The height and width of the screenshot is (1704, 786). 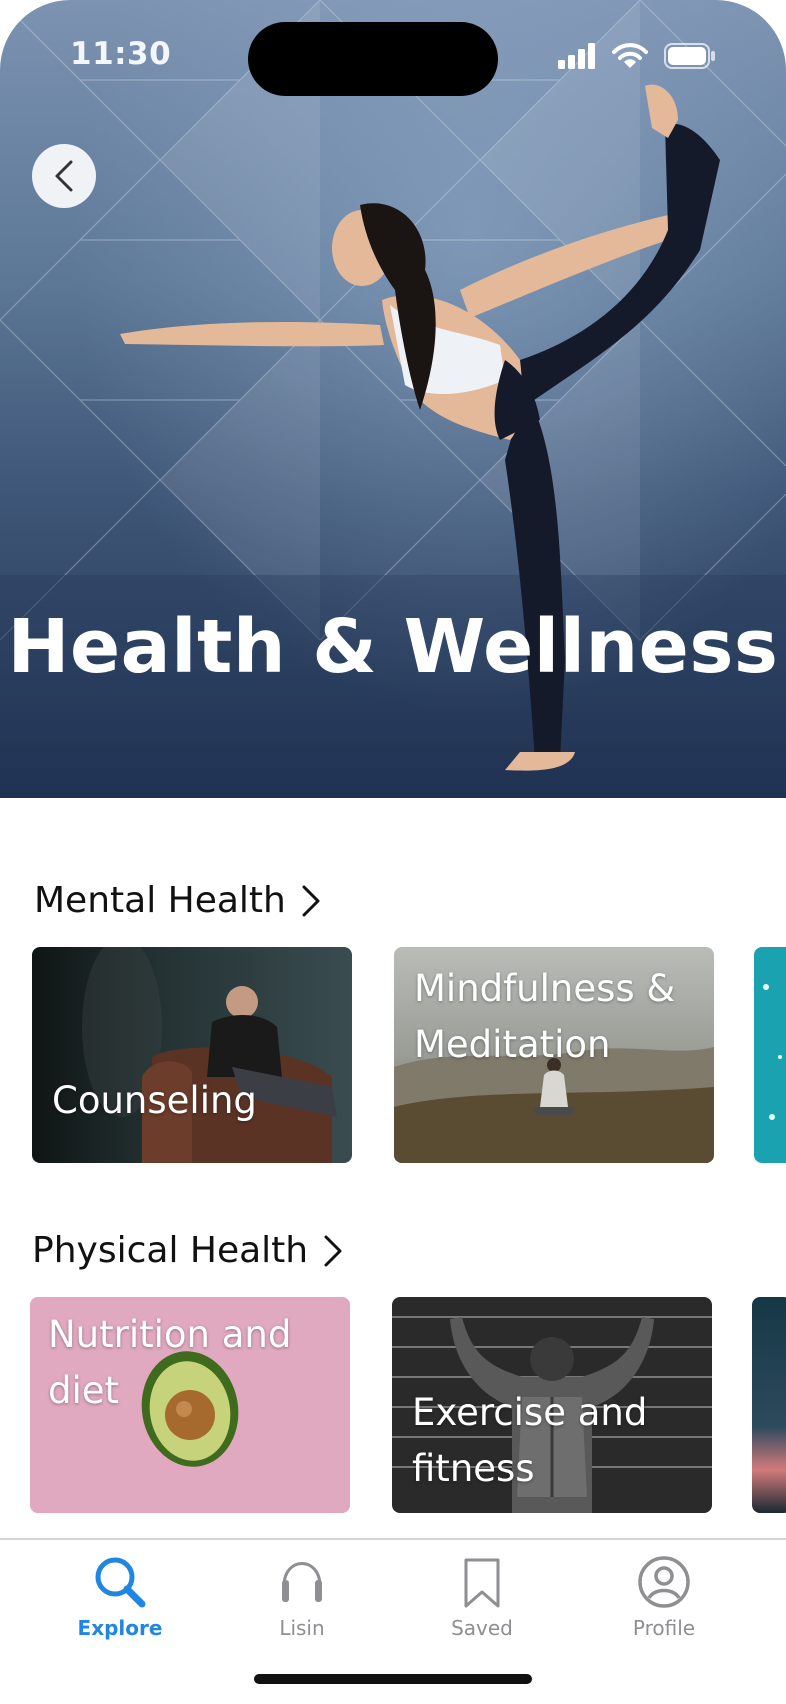 I want to click on card-mindfulness-meditation: Mindfulness & Meditation, so click(x=554, y=1055).